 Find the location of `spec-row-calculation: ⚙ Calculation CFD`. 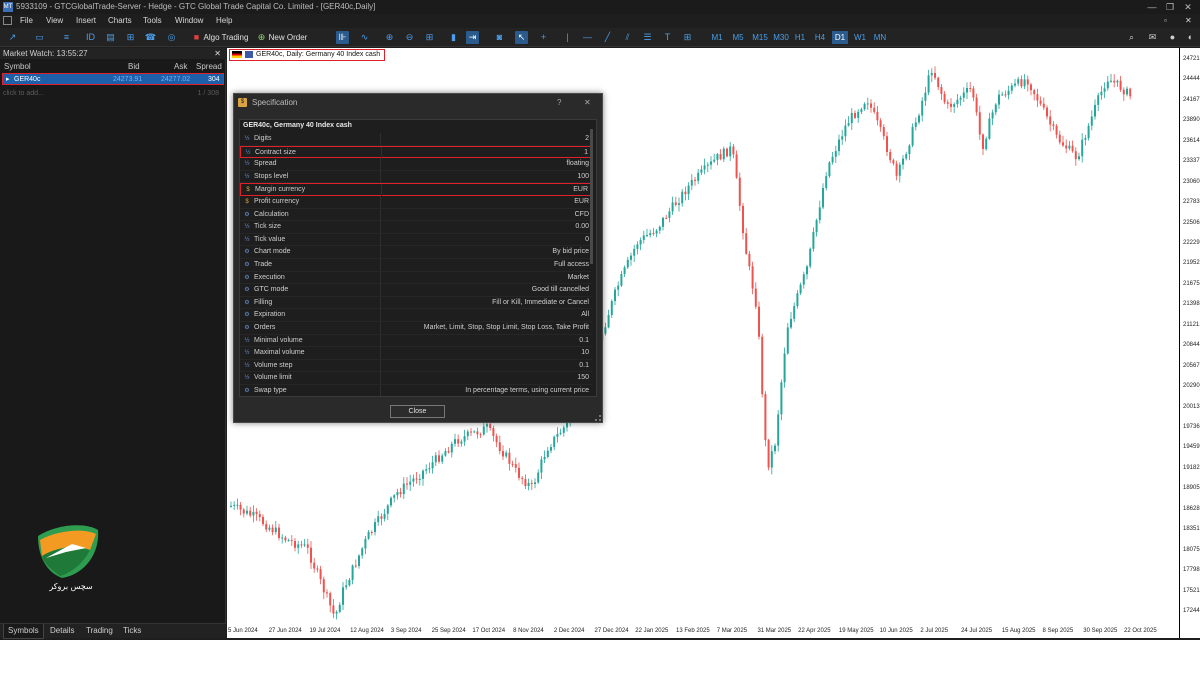

spec-row-calculation: ⚙ Calculation CFD is located at coordinates (416, 215).